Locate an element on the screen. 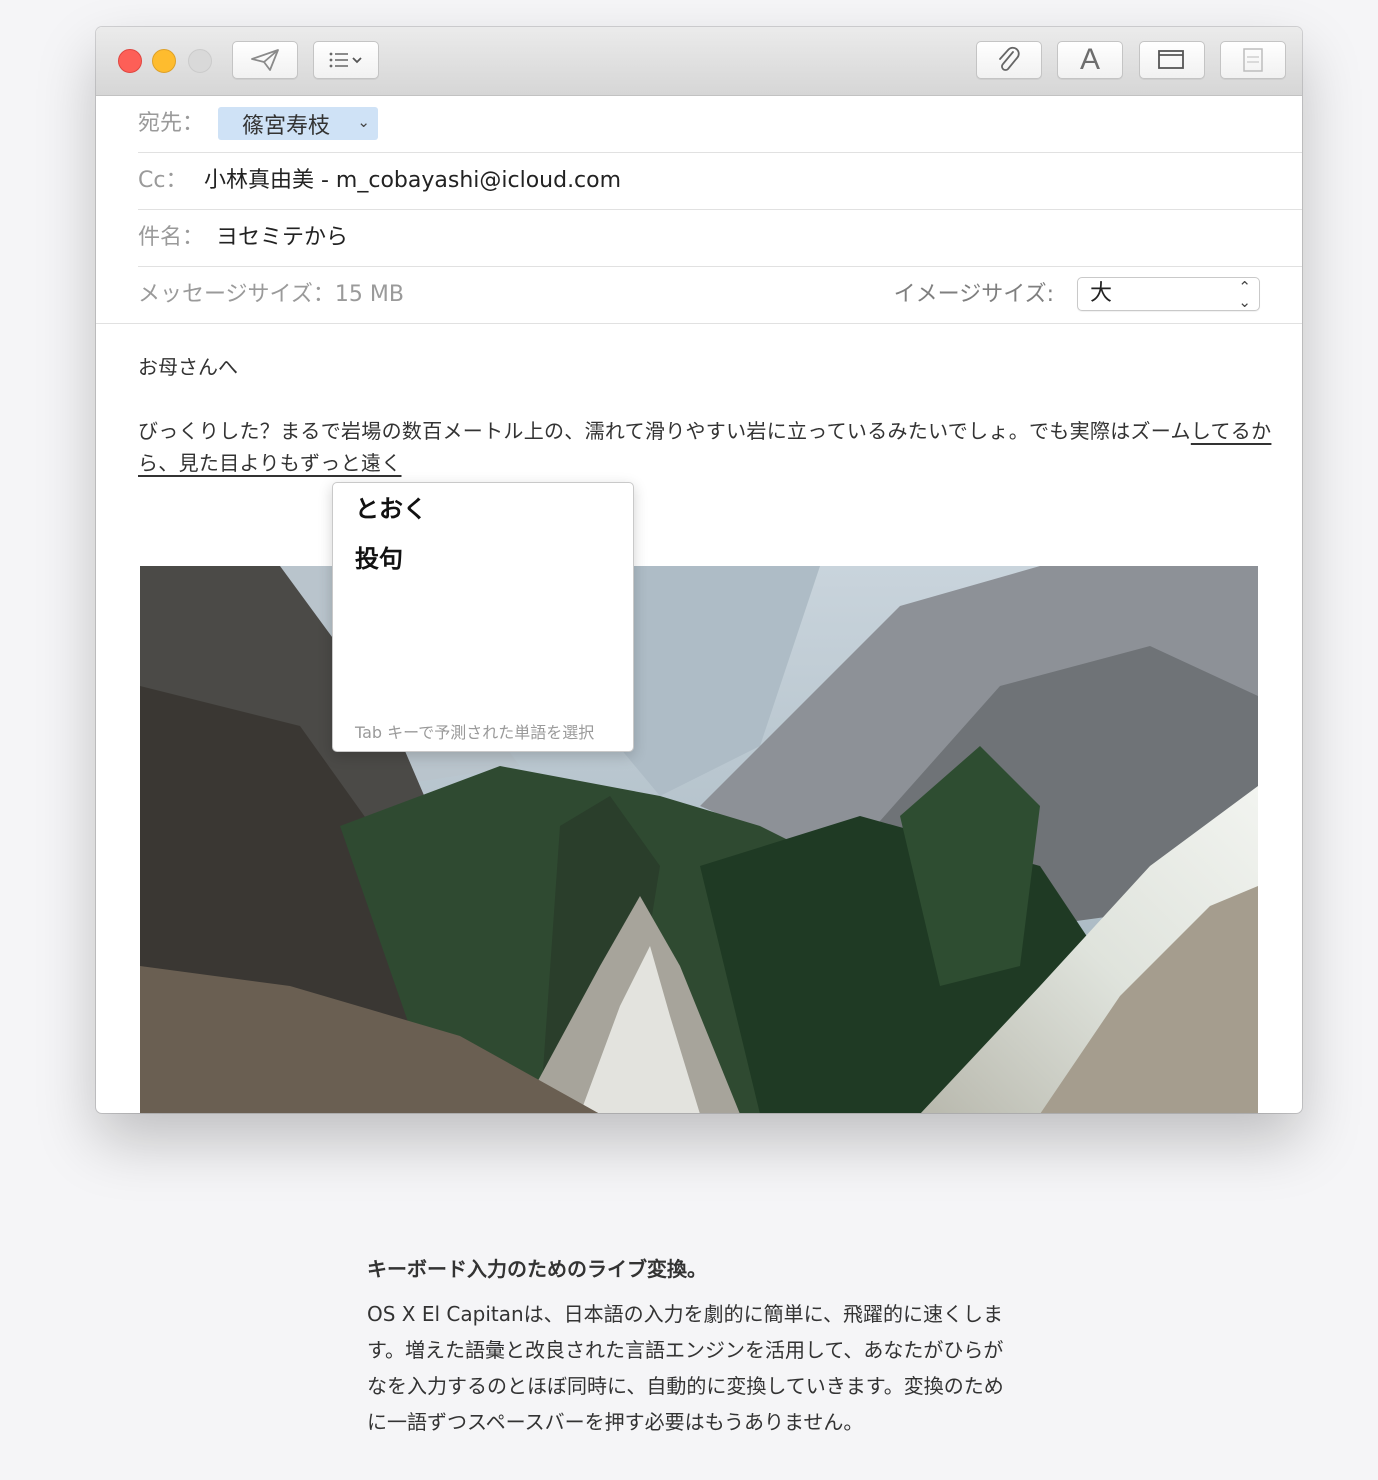 The image size is (1378, 1480). candidate-item: 投句 is located at coordinates (379, 556).